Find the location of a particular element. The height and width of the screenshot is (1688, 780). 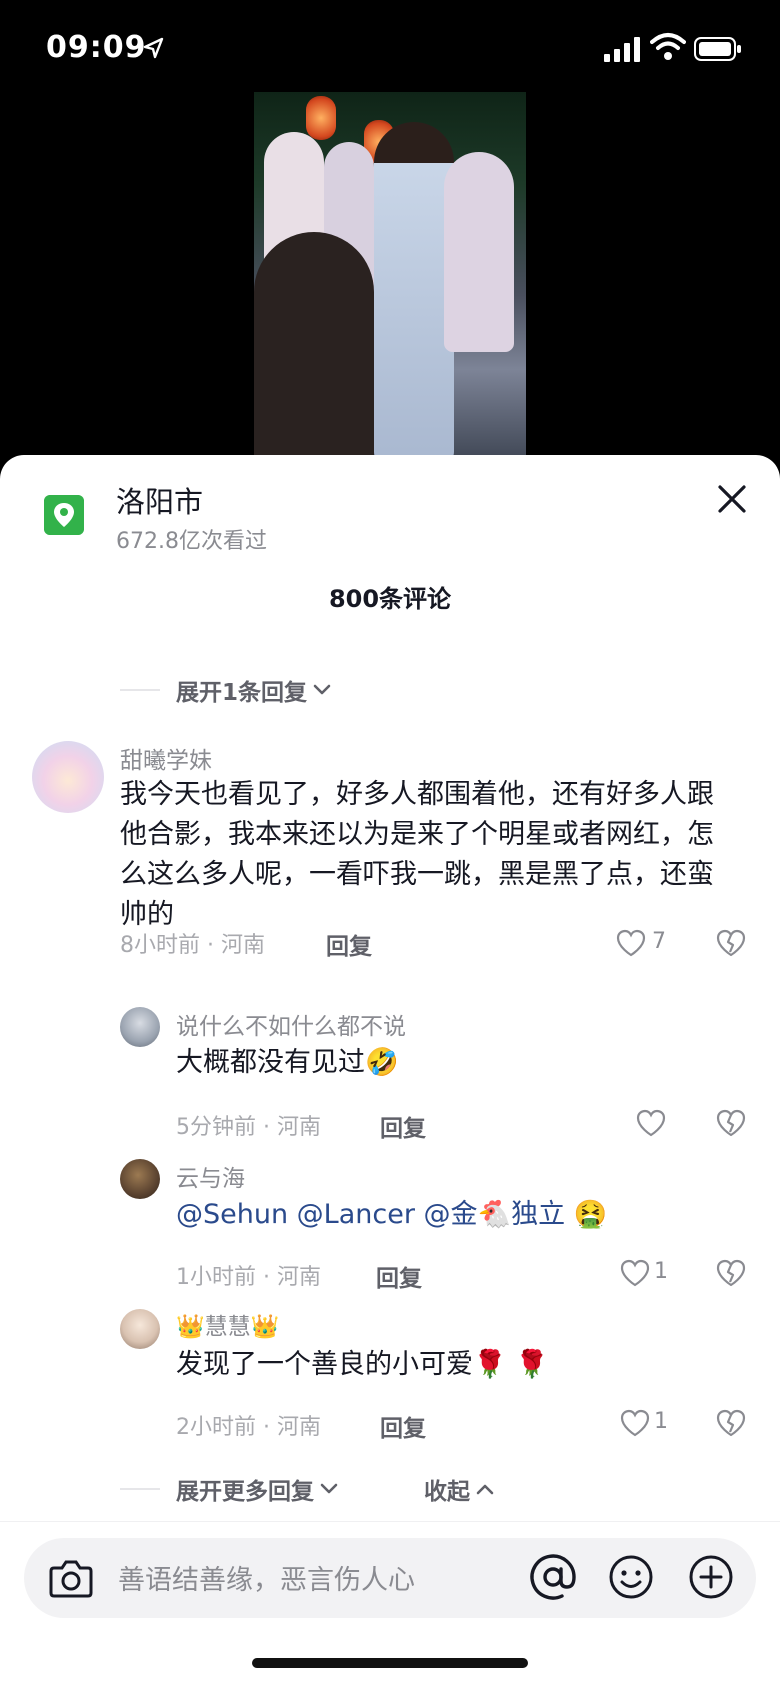

reply-author: 云与海 is located at coordinates (210, 1176).